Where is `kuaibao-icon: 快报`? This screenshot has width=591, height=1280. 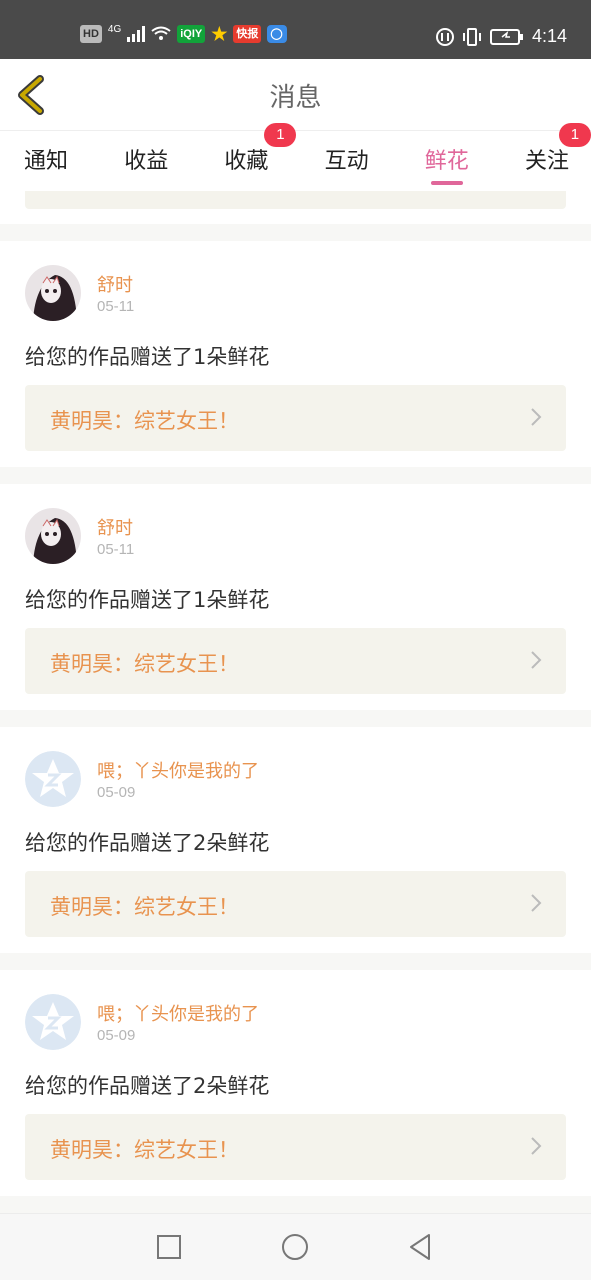 kuaibao-icon: 快报 is located at coordinates (247, 34).